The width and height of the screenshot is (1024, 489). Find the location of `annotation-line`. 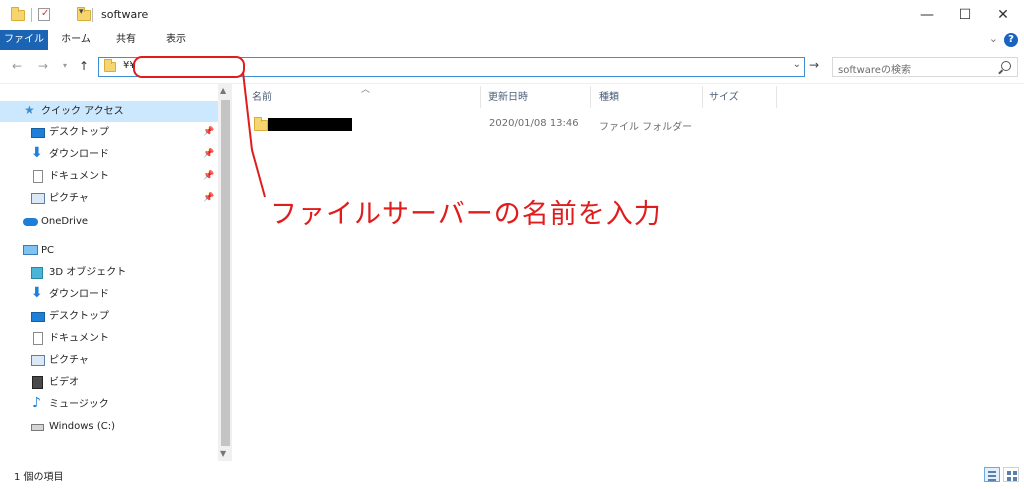

annotation-line is located at coordinates (254, 134).